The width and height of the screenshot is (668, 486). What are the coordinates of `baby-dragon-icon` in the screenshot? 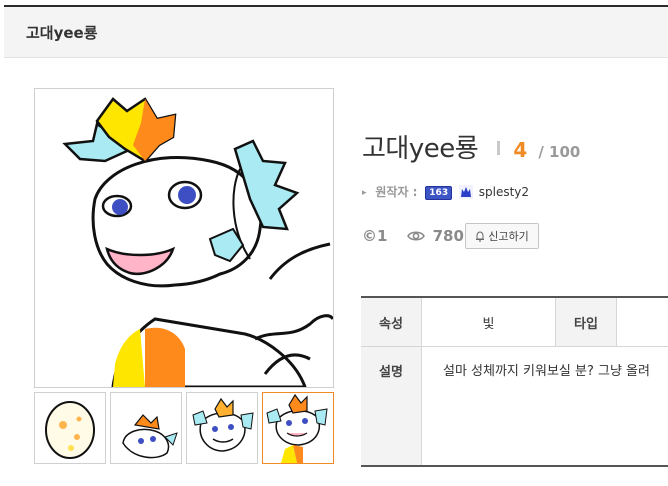 It's located at (150, 436).